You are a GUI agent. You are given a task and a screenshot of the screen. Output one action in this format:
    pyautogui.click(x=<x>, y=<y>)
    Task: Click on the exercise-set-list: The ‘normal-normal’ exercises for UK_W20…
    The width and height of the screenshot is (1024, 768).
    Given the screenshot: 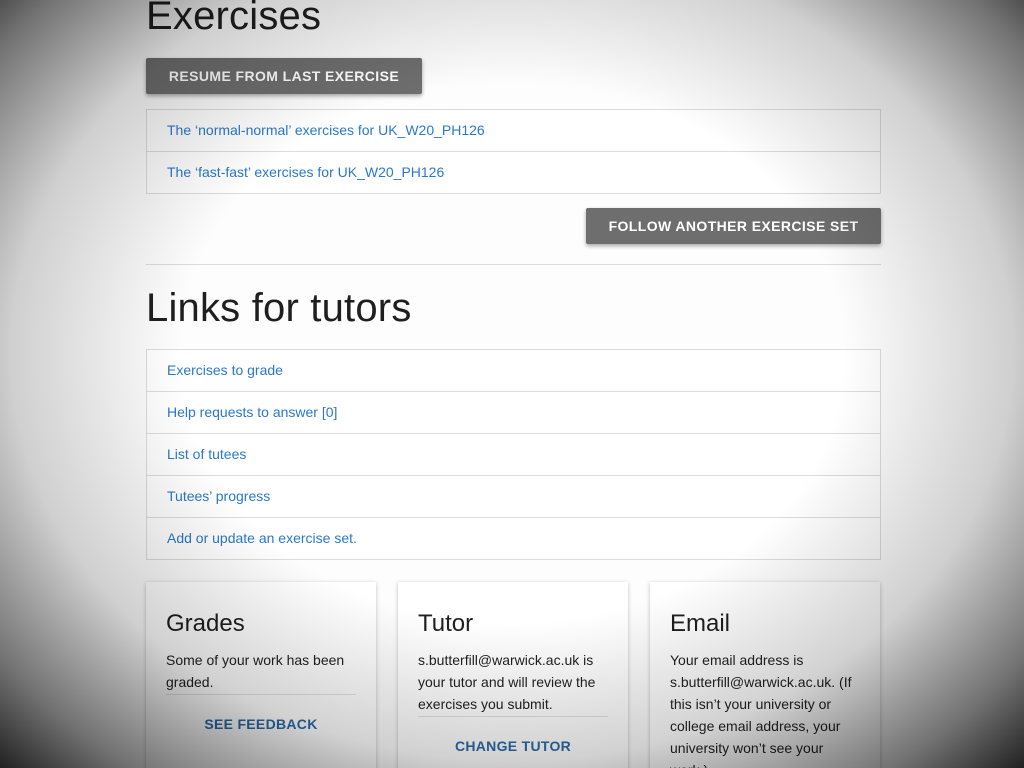 What is the action you would take?
    pyautogui.click(x=513, y=151)
    